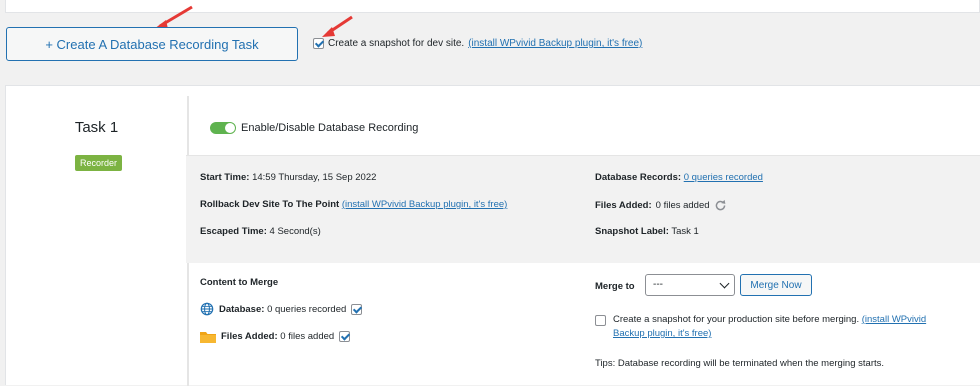  Describe the element at coordinates (690, 285) in the screenshot. I see `merge-to-select: ---` at that location.